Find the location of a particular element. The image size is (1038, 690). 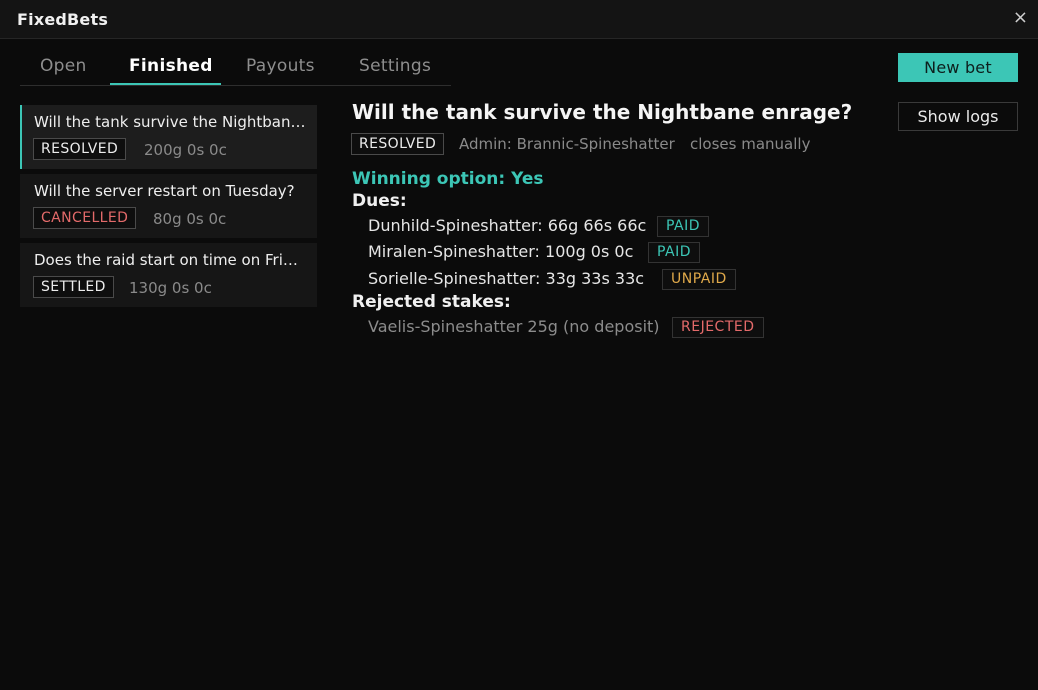

new-bet-button: New bet is located at coordinates (958, 67).